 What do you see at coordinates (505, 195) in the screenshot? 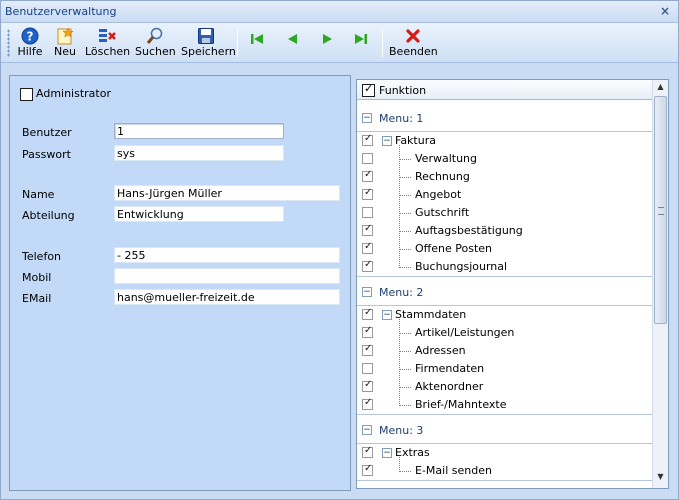
I see `tree-node-item: Angebot` at bounding box center [505, 195].